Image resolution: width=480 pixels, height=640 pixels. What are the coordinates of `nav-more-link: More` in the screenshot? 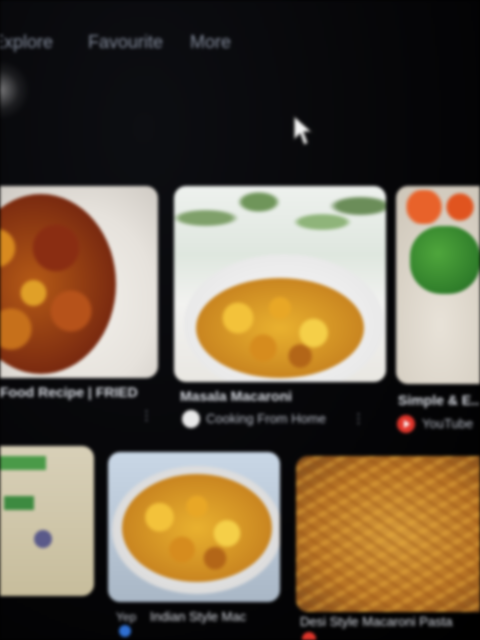 It's located at (210, 42).